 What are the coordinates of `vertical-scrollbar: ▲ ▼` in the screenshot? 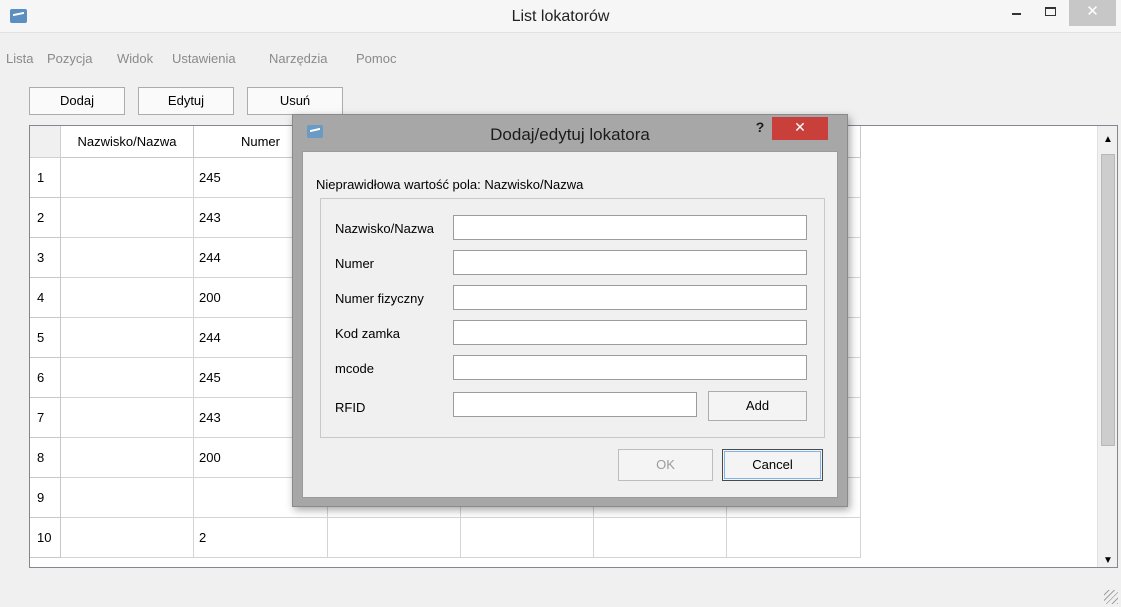 It's located at (1107, 346).